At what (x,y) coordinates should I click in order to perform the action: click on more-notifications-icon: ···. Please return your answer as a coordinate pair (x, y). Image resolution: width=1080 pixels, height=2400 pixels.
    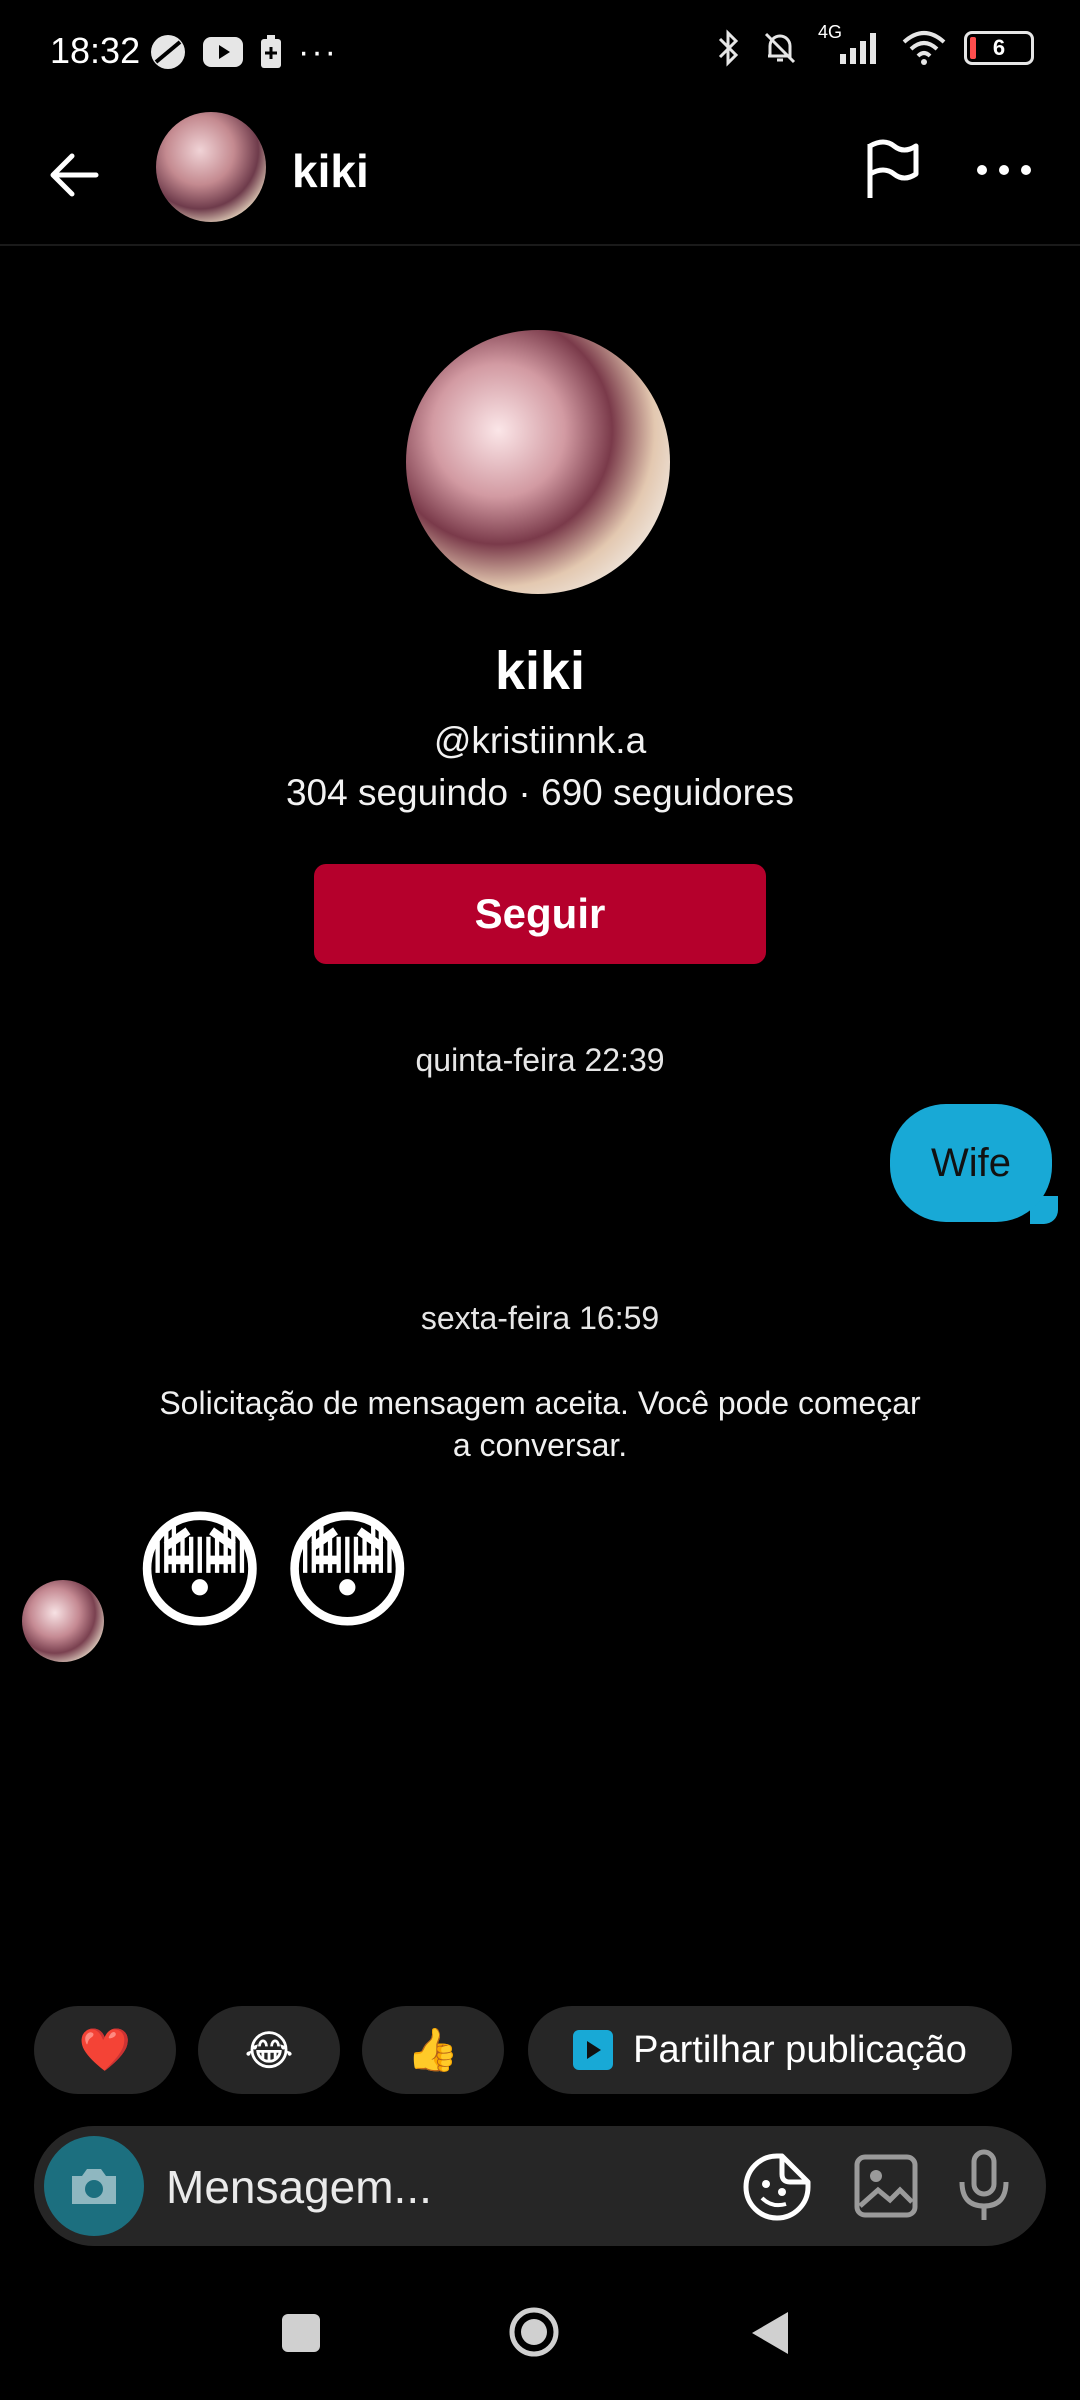
    Looking at the image, I should click on (318, 51).